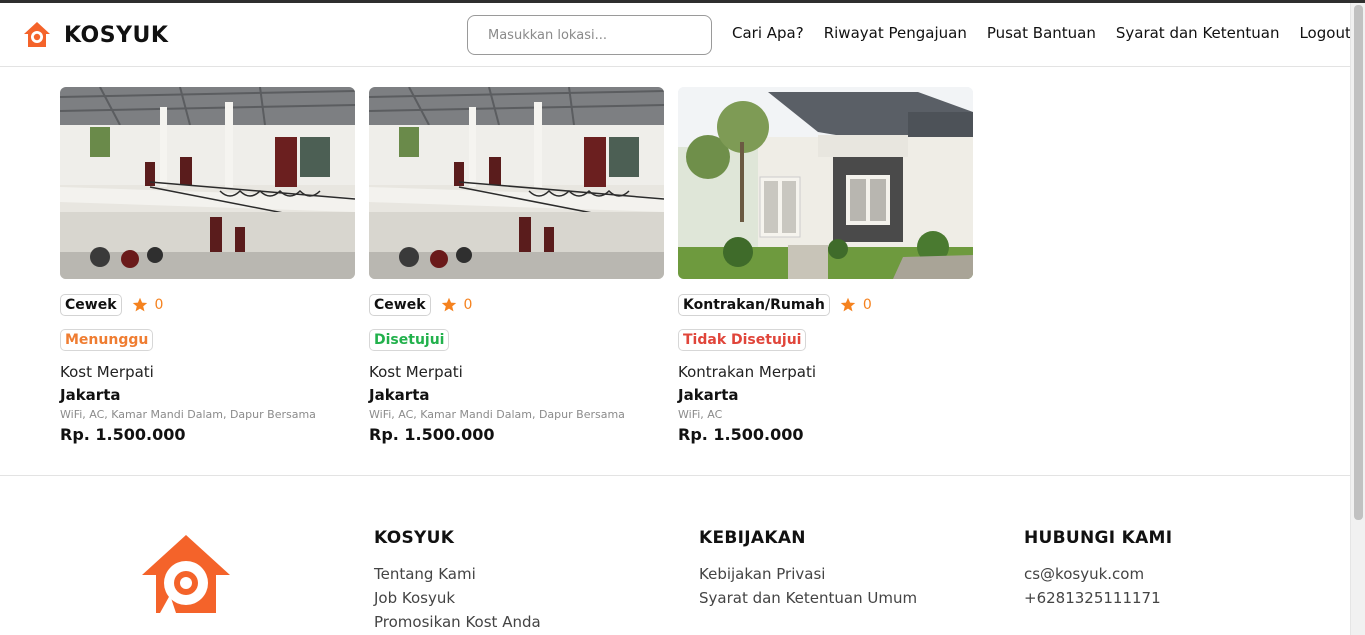 The height and width of the screenshot is (635, 1365). What do you see at coordinates (1098, 598) in the screenshot?
I see `footer-link-phone: +6281325111171` at bounding box center [1098, 598].